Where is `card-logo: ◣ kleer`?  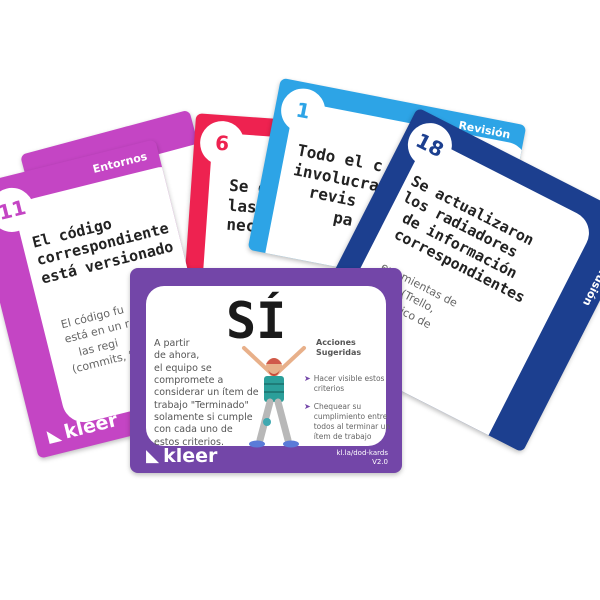
card-logo: ◣ kleer is located at coordinates (181, 456).